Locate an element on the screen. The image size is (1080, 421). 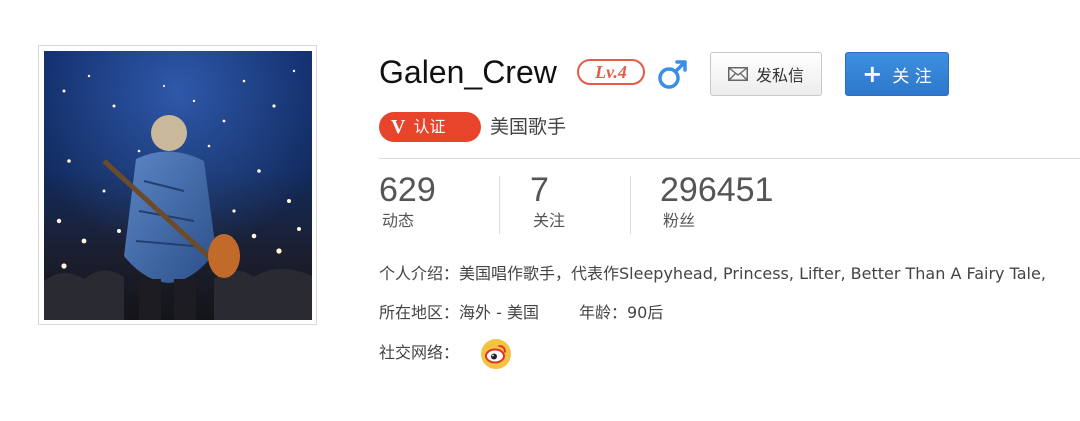
male-icon is located at coordinates (672, 74).